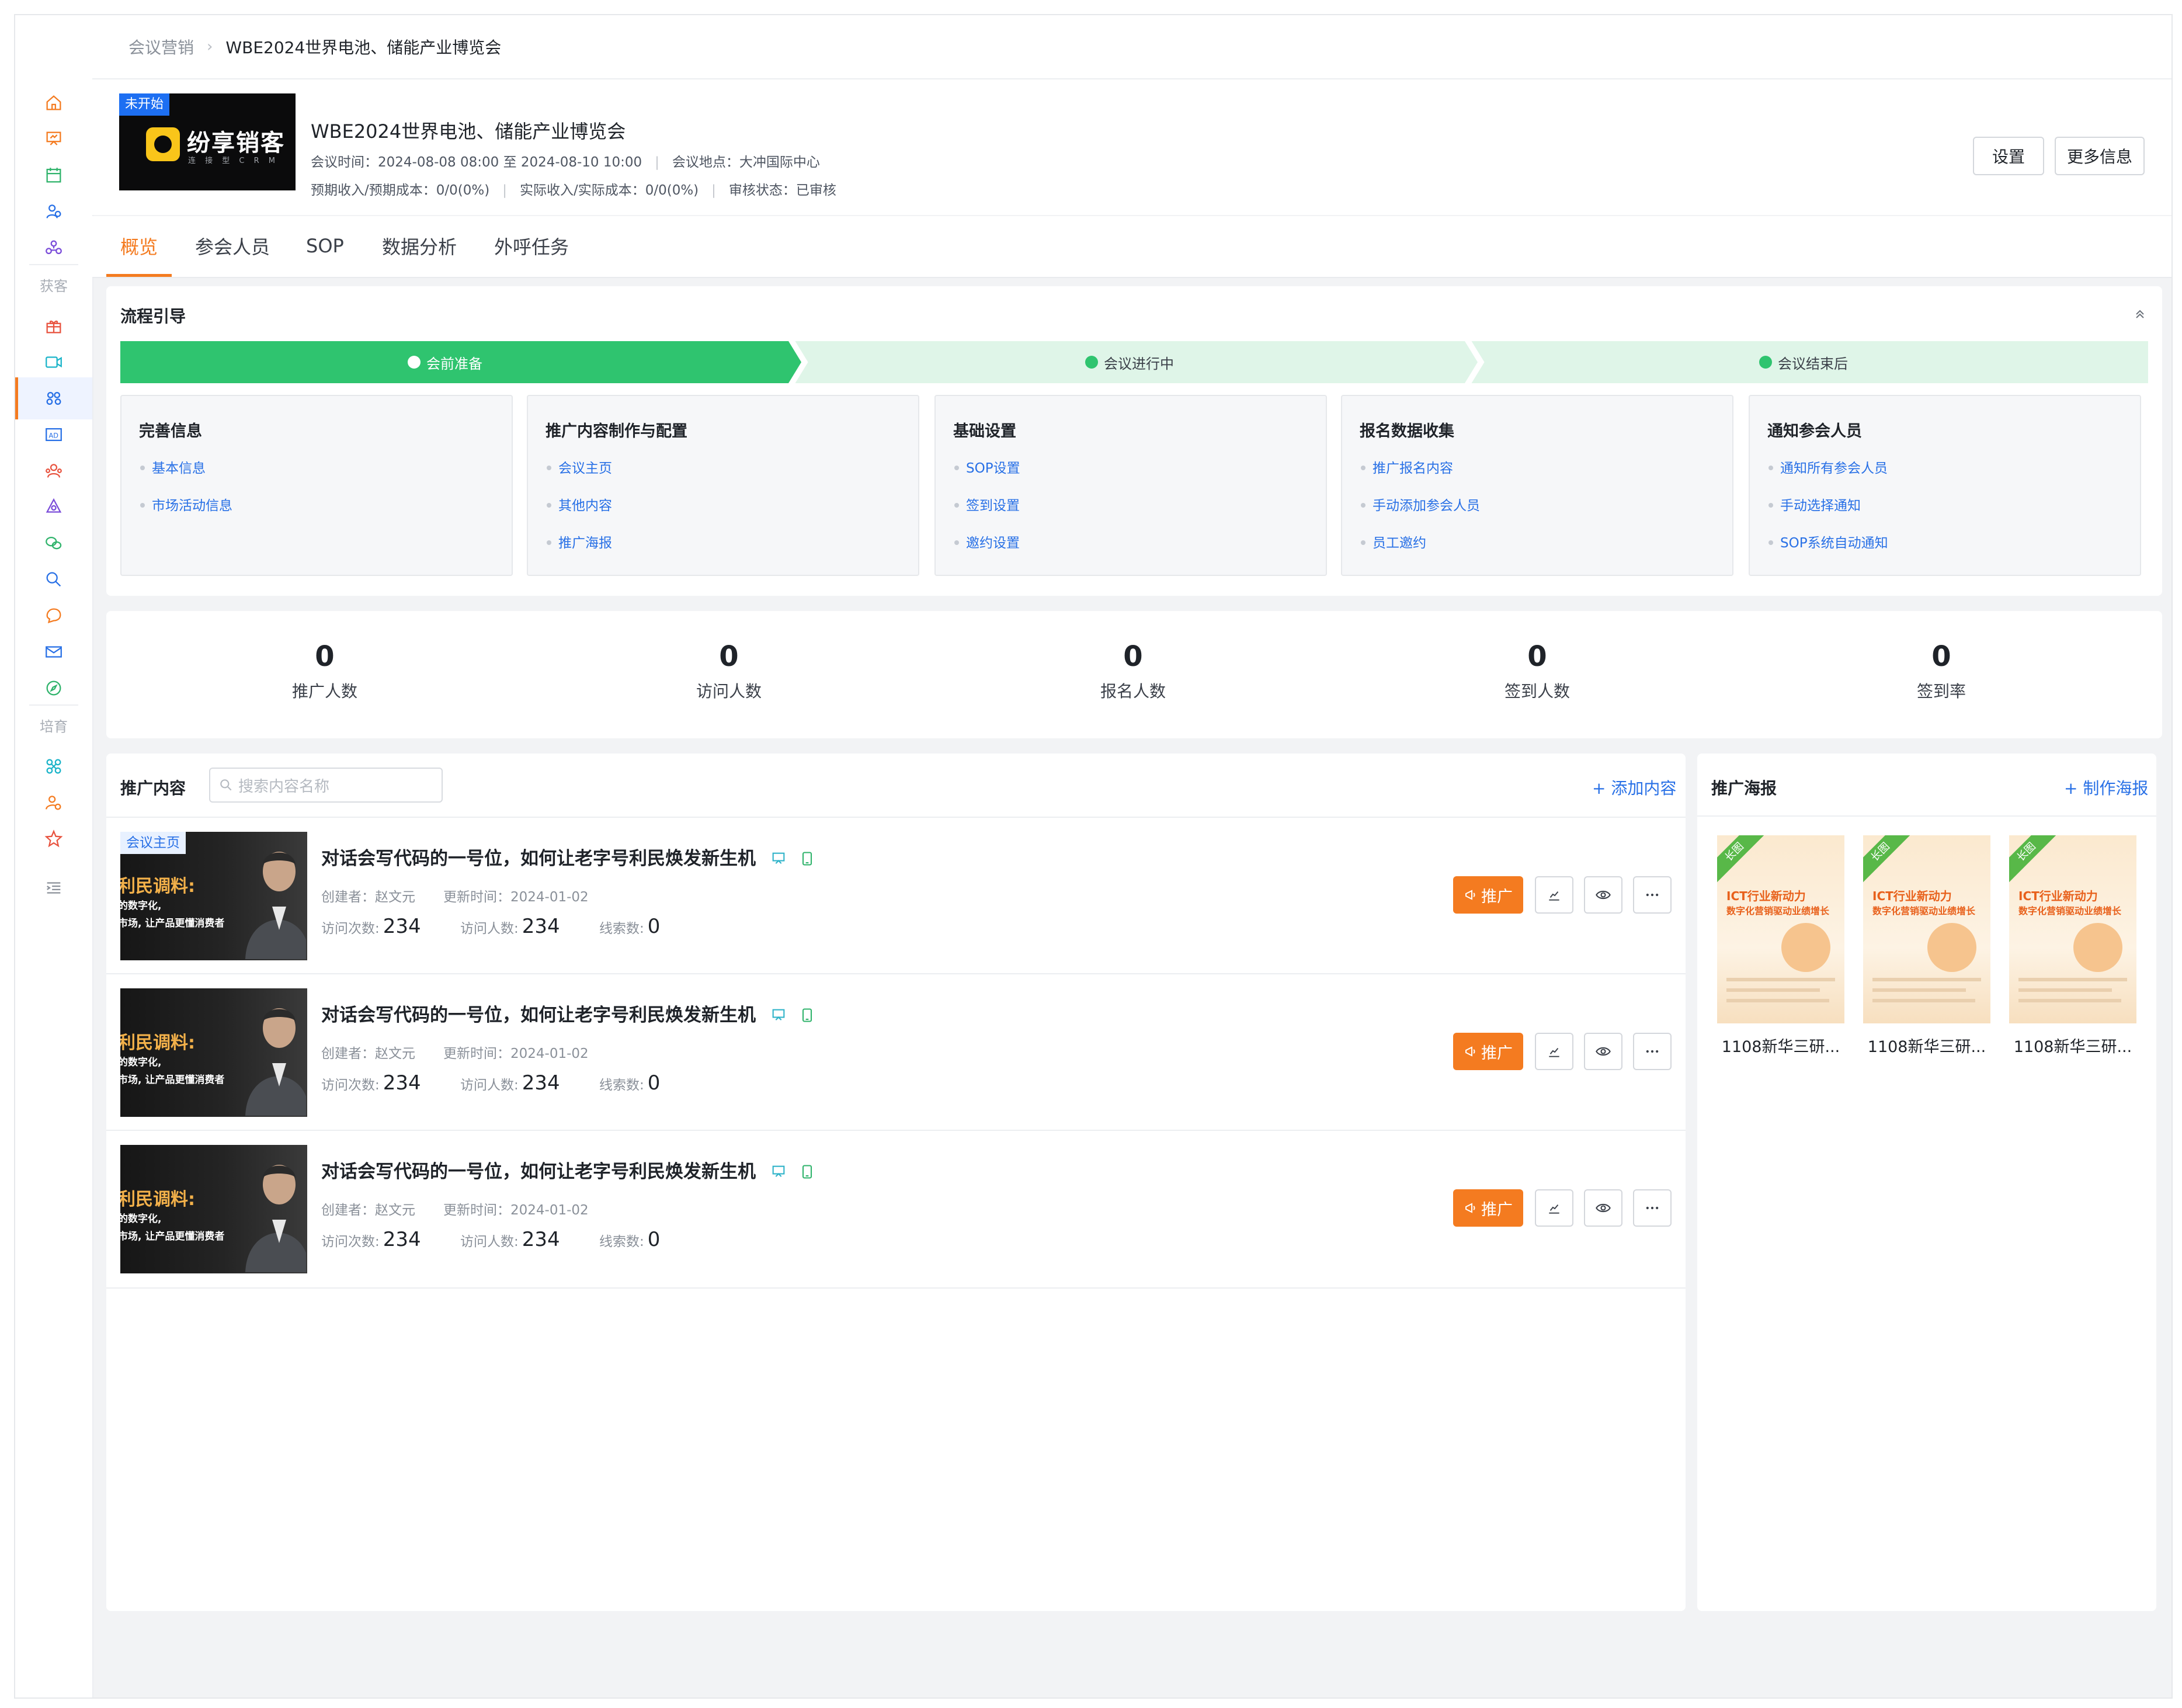  What do you see at coordinates (1828, 541) in the screenshot?
I see `step-link-notify-sop: SOP系统自动通知` at bounding box center [1828, 541].